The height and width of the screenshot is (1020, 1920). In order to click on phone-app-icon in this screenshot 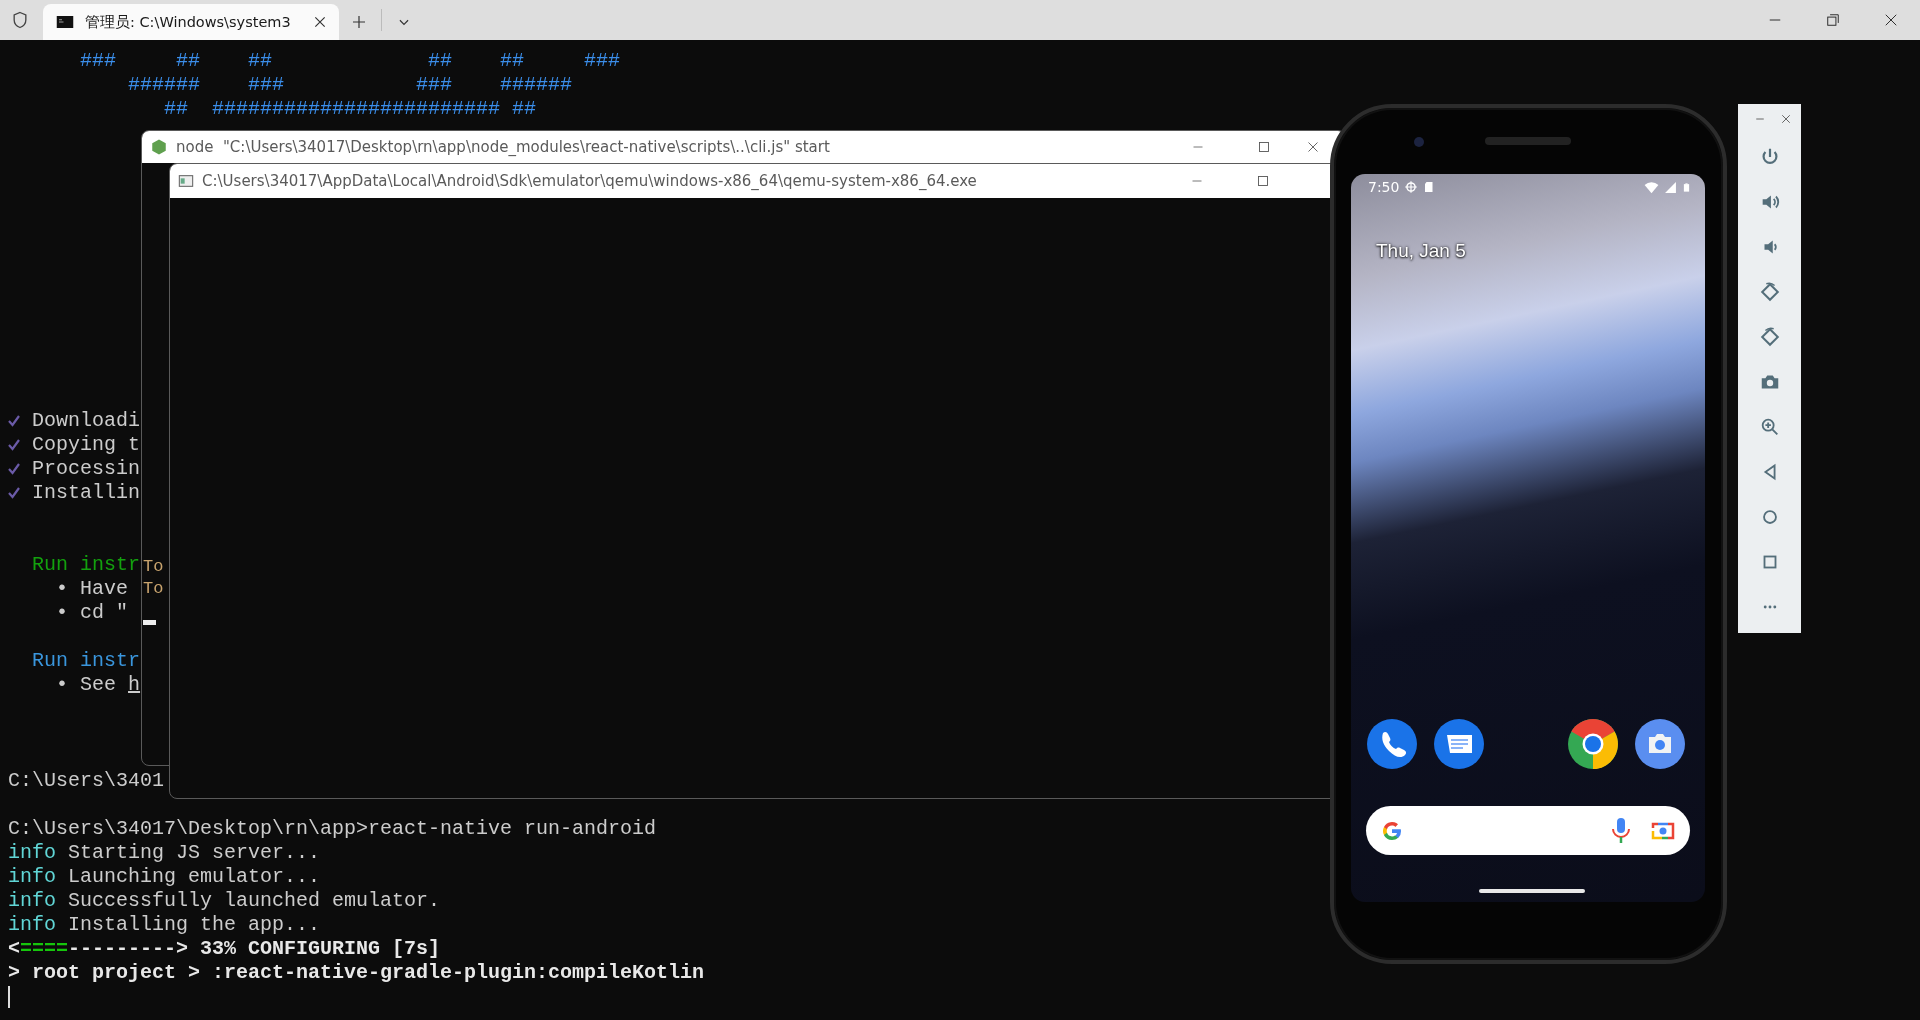, I will do `click(1392, 744)`.